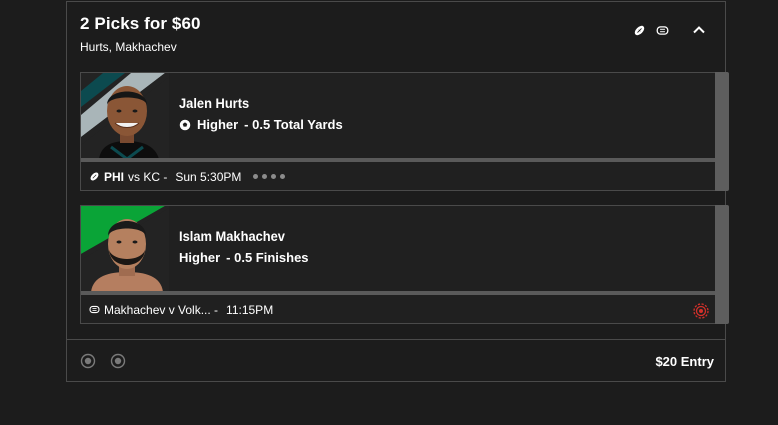 Image resolution: width=778 pixels, height=425 pixels. Describe the element at coordinates (701, 311) in the screenshot. I see `live-broadcast-icon` at that location.